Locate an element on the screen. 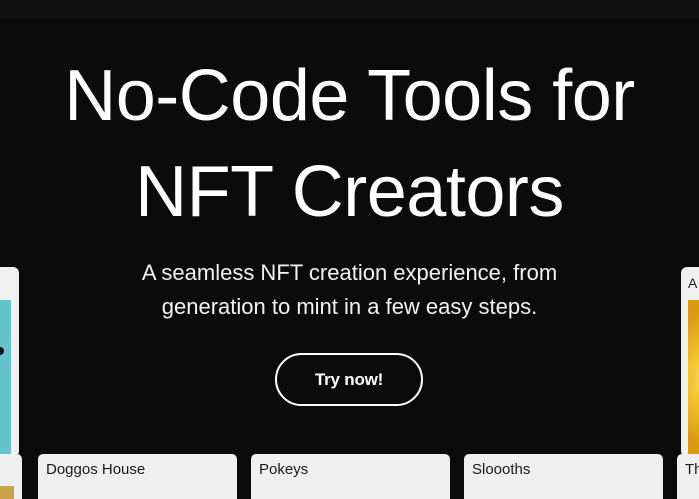  collection-thumbnail is located at coordinates (7, 492).